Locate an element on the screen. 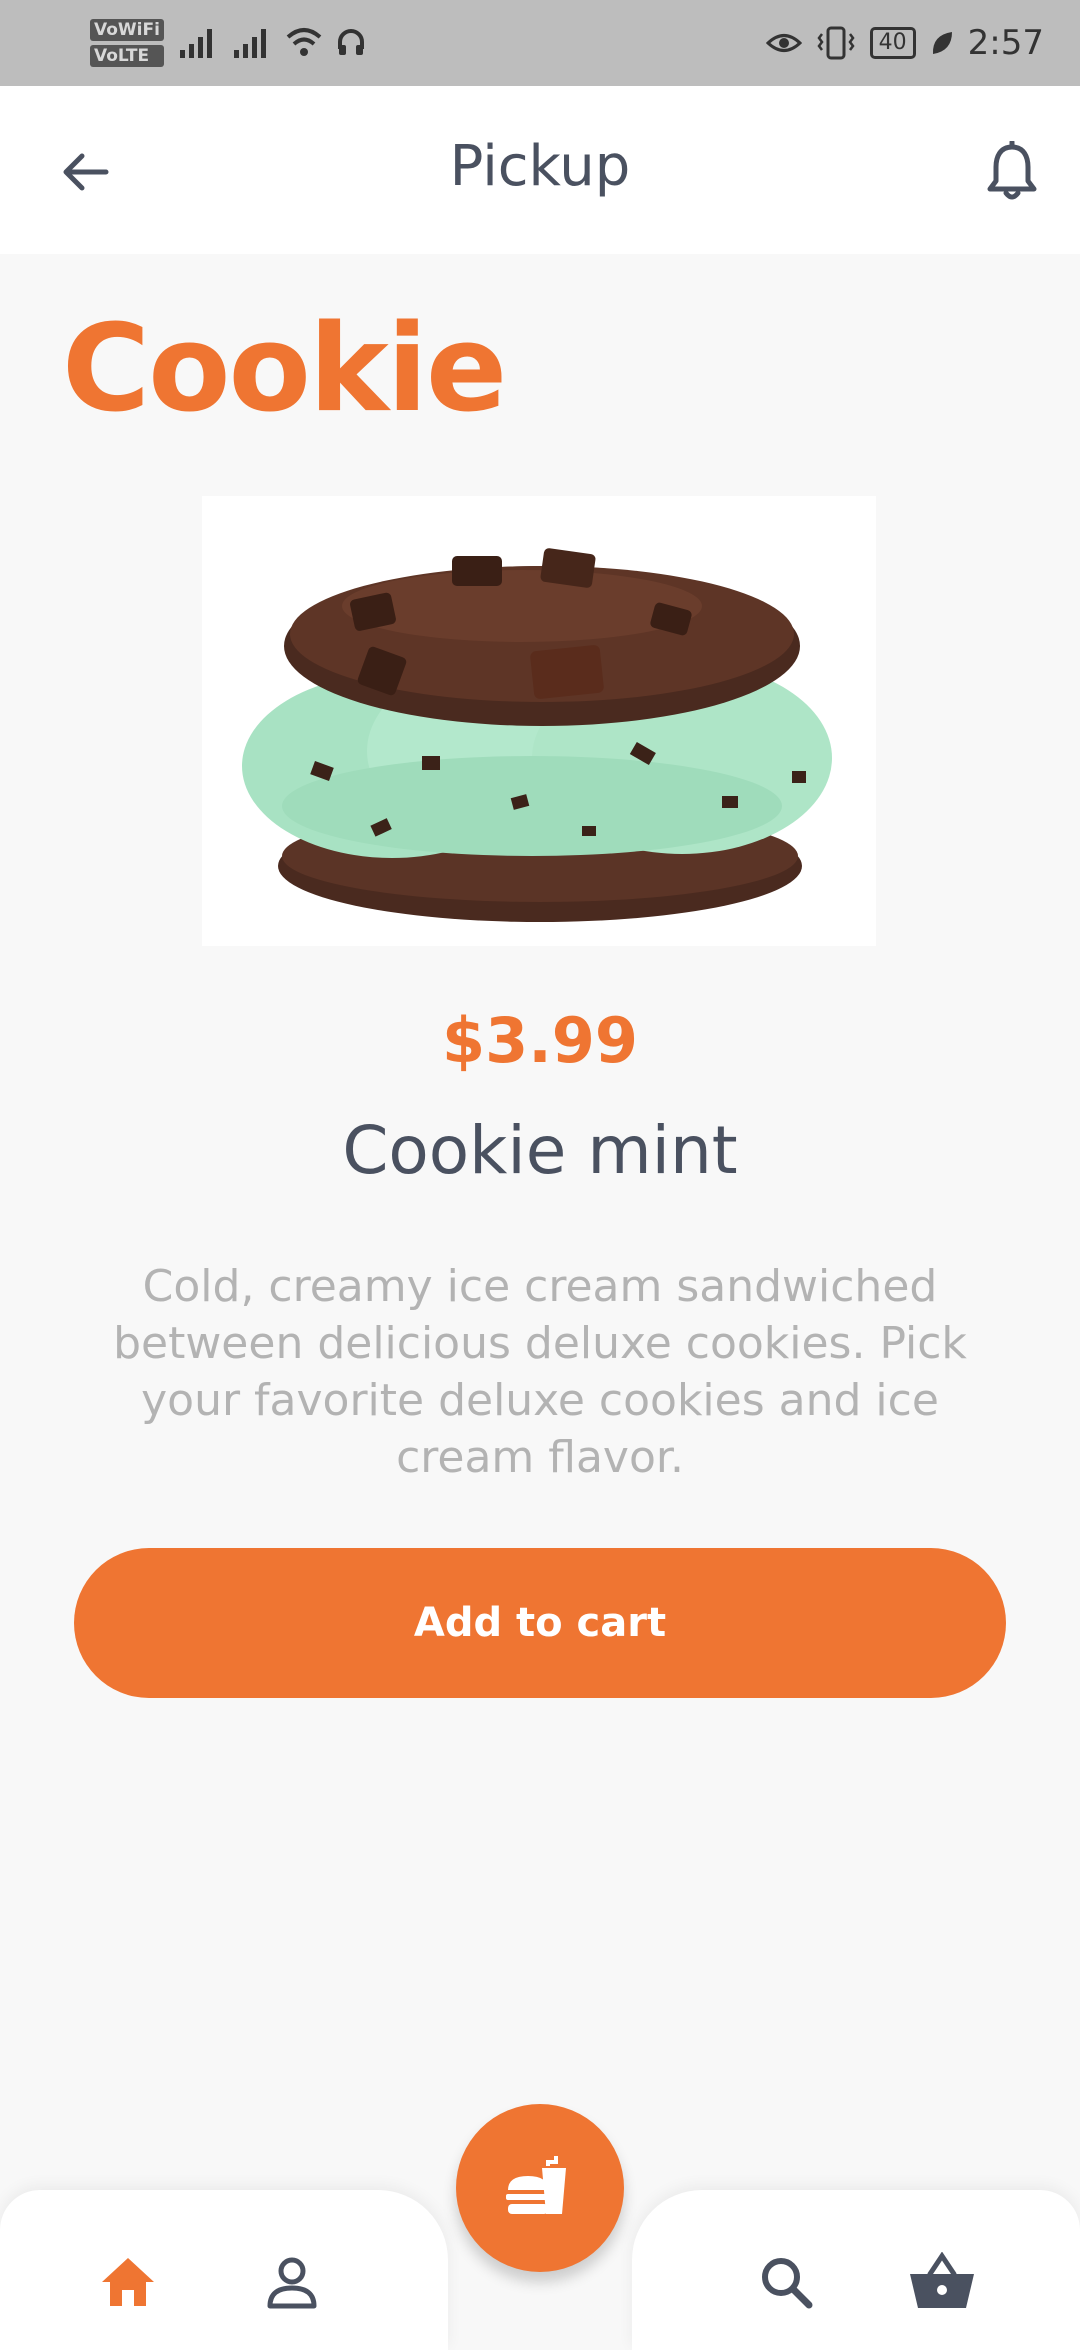 The width and height of the screenshot is (1080, 2350). basket-icon is located at coordinates (942, 2280).